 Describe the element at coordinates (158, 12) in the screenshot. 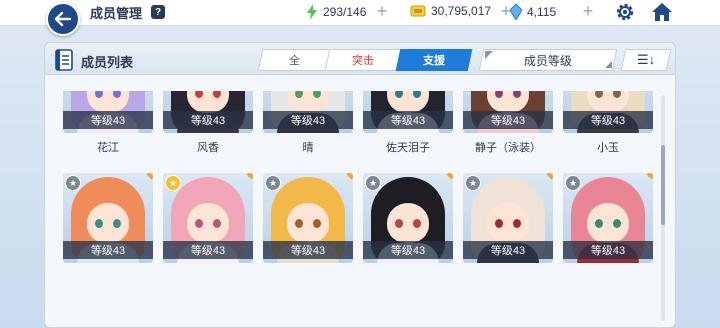

I see `help-icon: ?` at that location.